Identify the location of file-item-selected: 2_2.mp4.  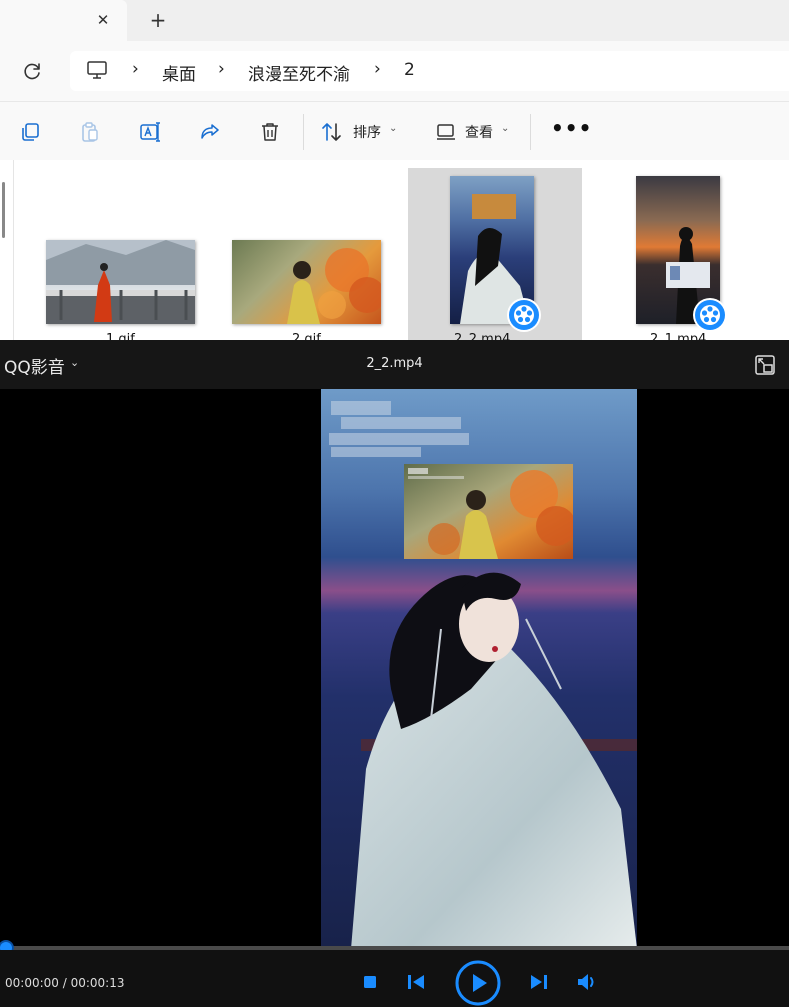
(495, 257).